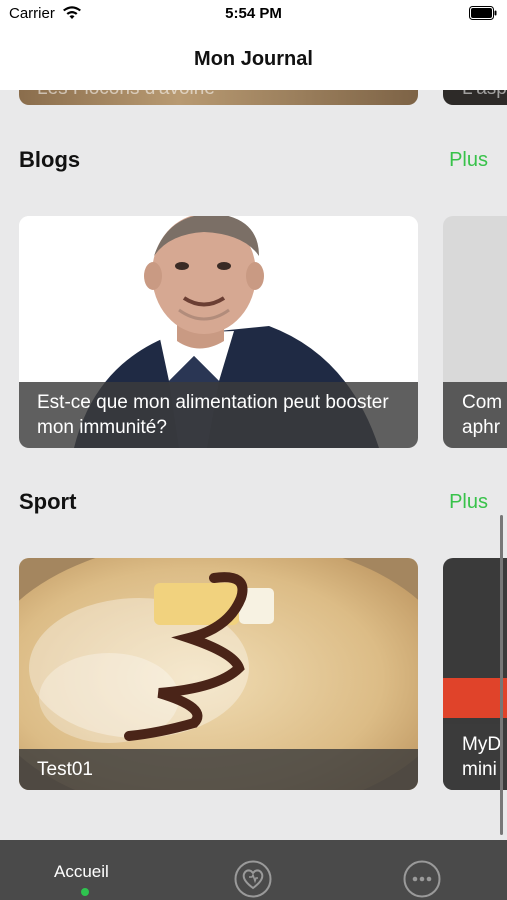 The width and height of the screenshot is (507, 900). Describe the element at coordinates (81, 871) in the screenshot. I see `tab-accueil-label: Accueil` at that location.